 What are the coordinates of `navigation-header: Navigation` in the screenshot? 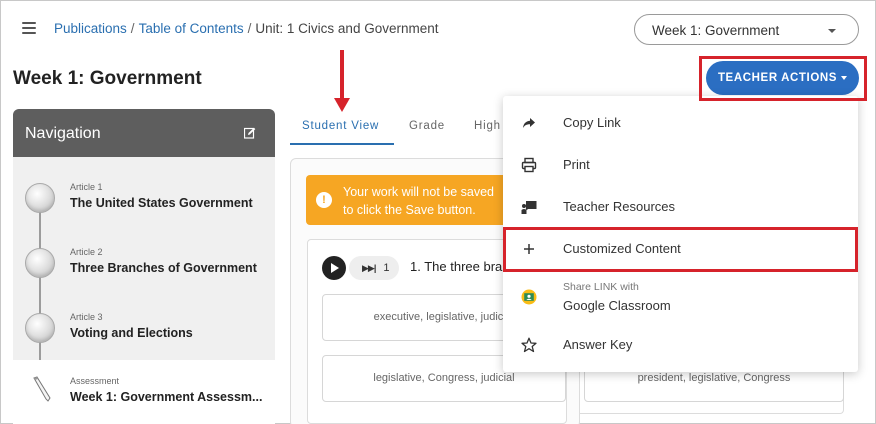 It's located at (144, 133).